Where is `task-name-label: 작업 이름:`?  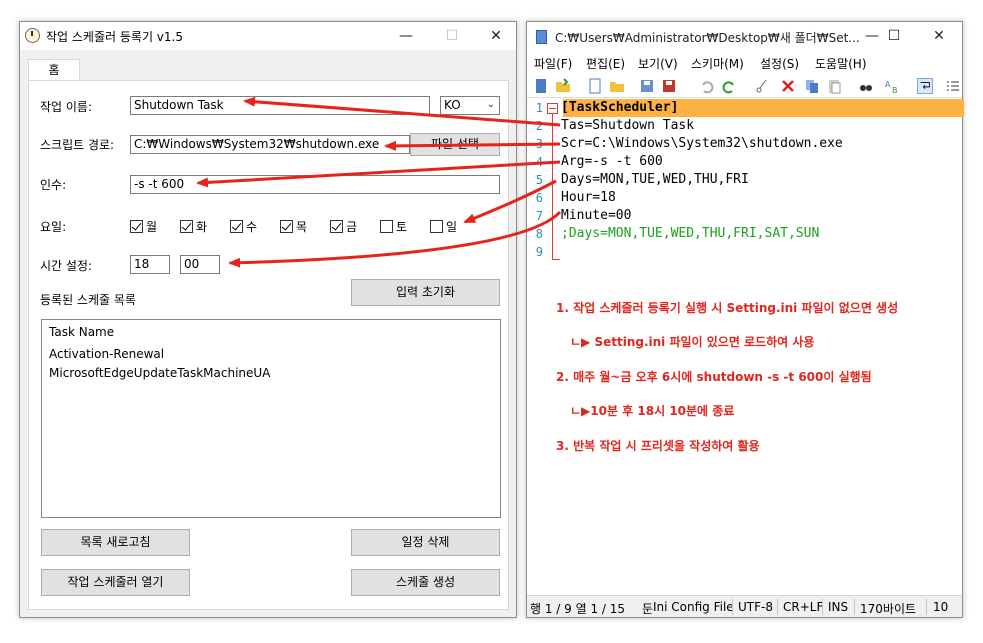
task-name-label: 작업 이름: is located at coordinates (66, 107).